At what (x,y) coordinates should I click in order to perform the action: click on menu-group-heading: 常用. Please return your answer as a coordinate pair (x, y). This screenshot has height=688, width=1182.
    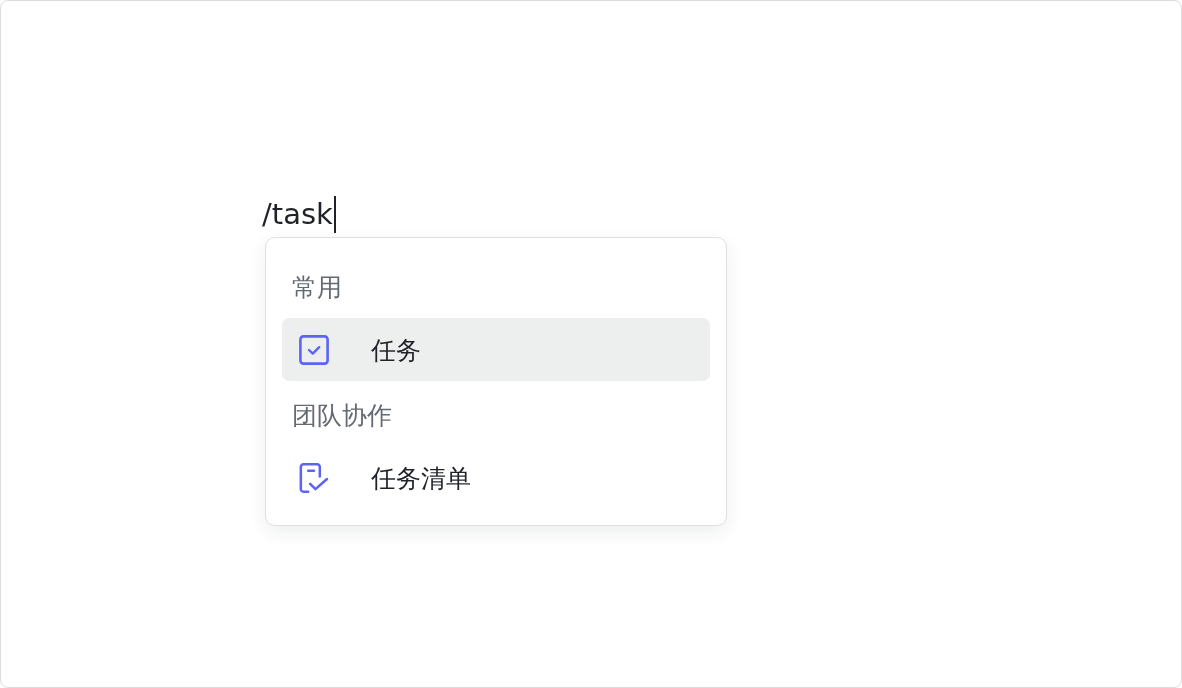
    Looking at the image, I should click on (317, 287).